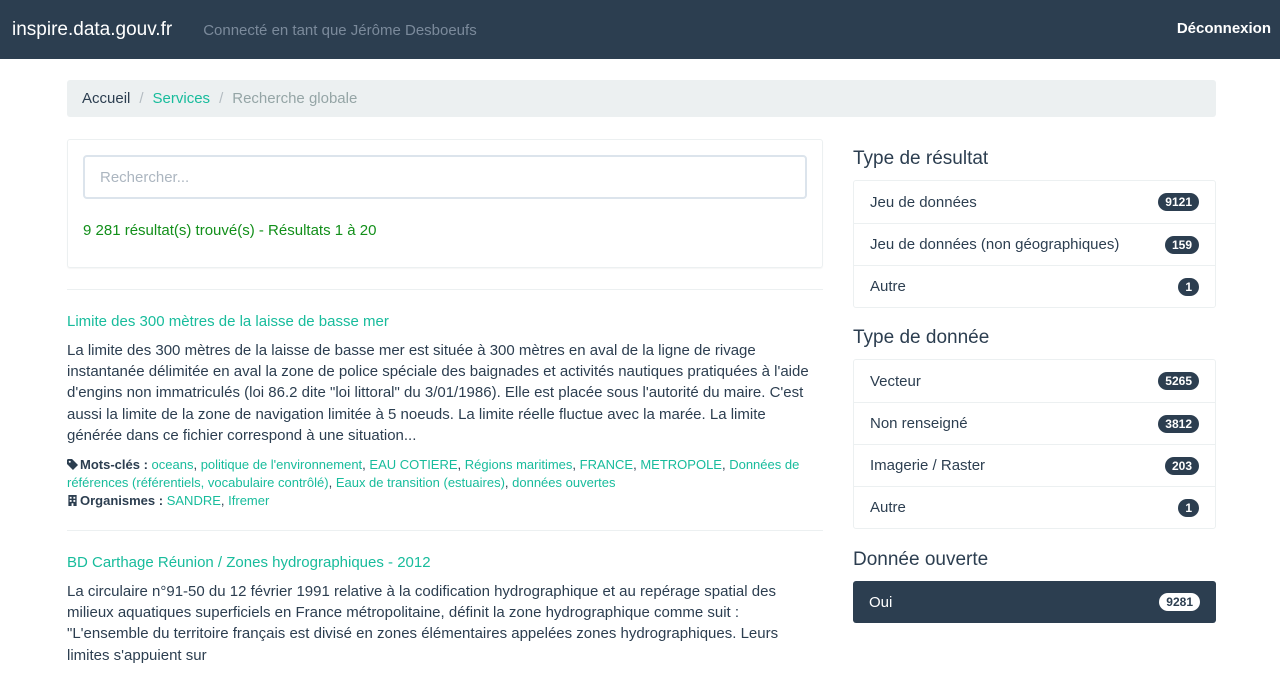  What do you see at coordinates (106, 98) in the screenshot?
I see `breadcrumb-home: Accueil` at bounding box center [106, 98].